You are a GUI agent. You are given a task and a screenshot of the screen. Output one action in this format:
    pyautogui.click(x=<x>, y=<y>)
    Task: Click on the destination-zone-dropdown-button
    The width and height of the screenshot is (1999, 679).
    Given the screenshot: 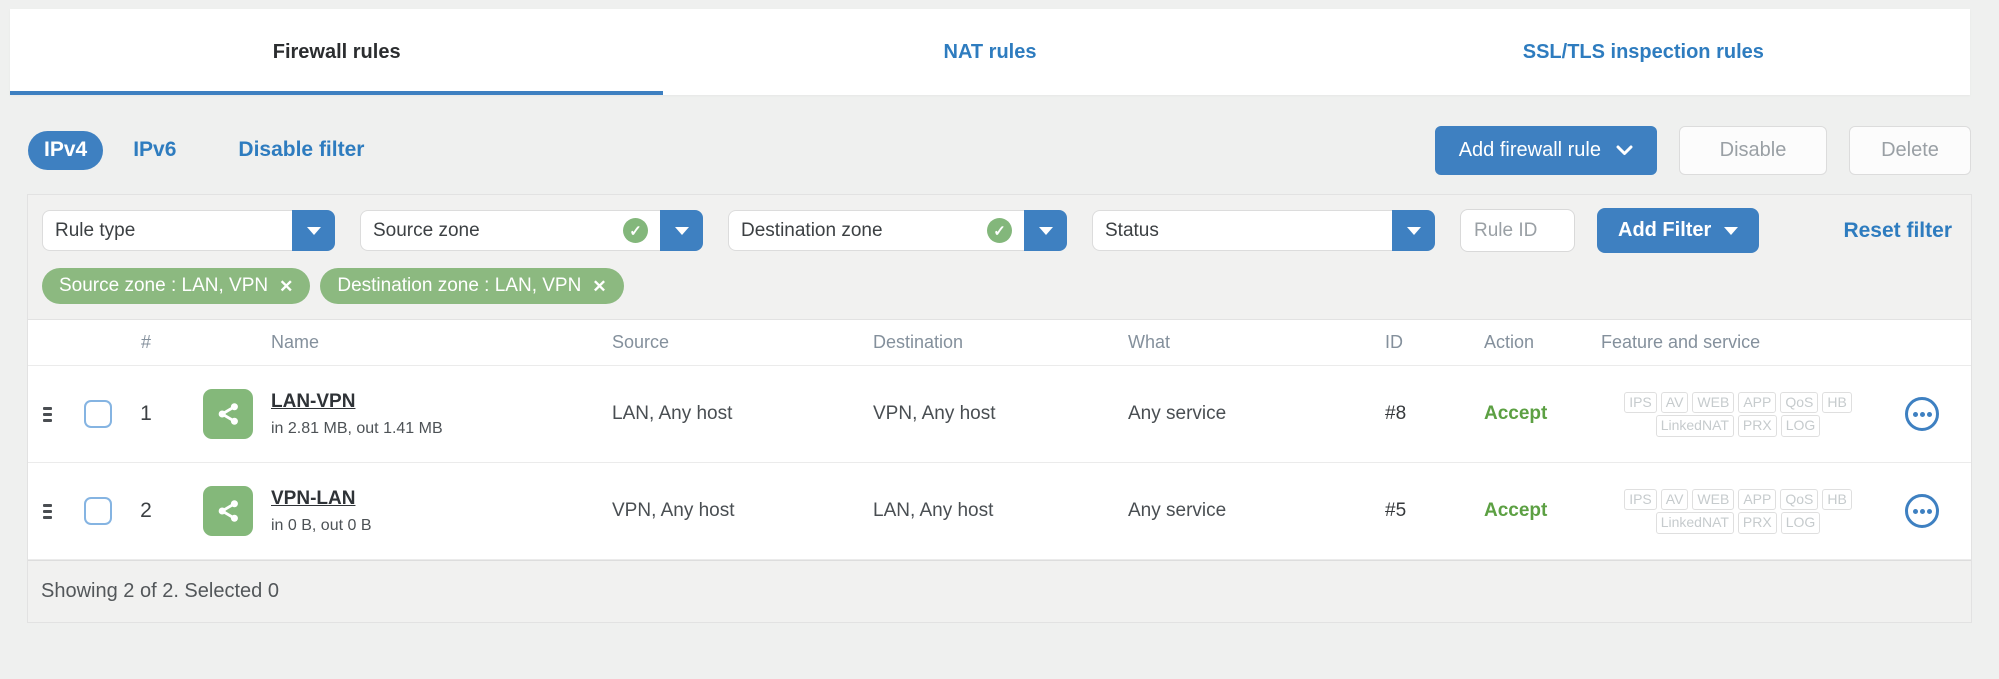 What is the action you would take?
    pyautogui.click(x=1045, y=230)
    